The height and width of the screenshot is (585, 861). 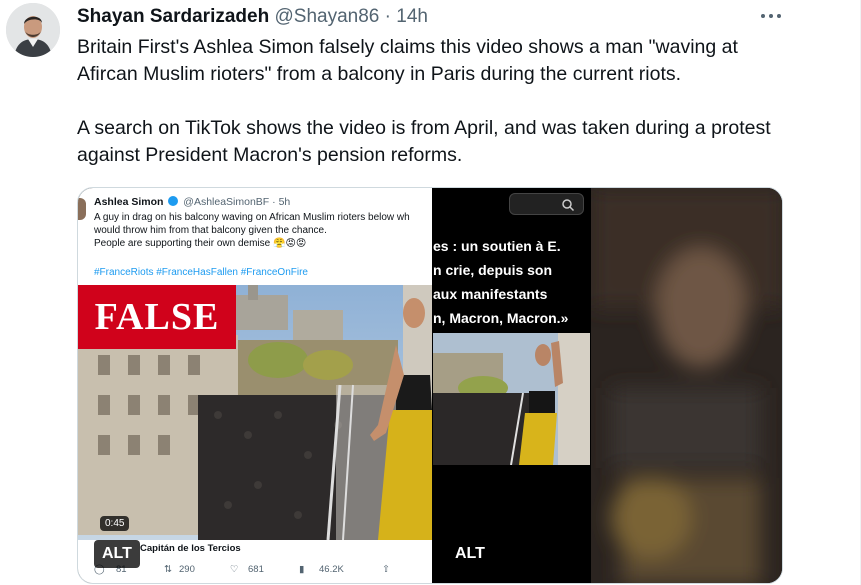 I want to click on author-name: Shayan Sardarizadeh, so click(x=173, y=16).